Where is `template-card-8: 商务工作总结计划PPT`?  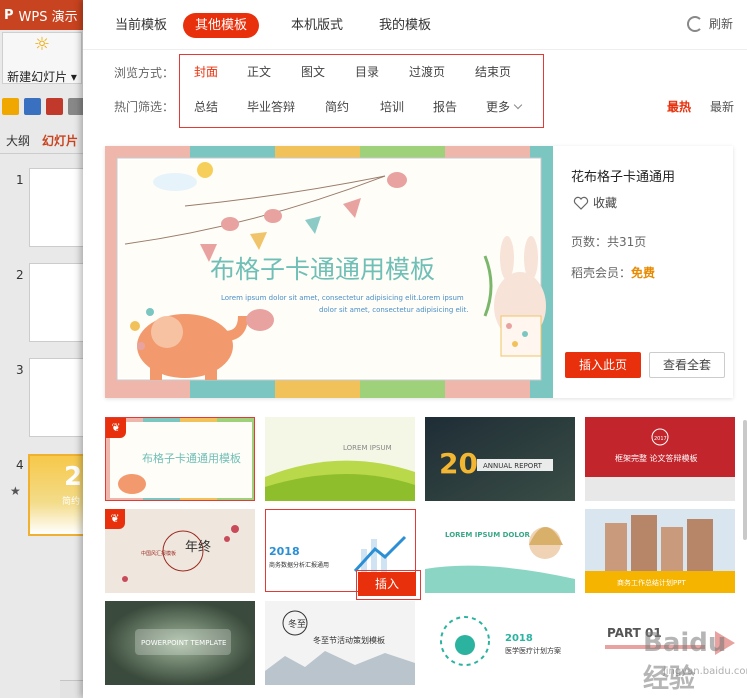 template-card-8: 商务工作总结计划PPT is located at coordinates (660, 551).